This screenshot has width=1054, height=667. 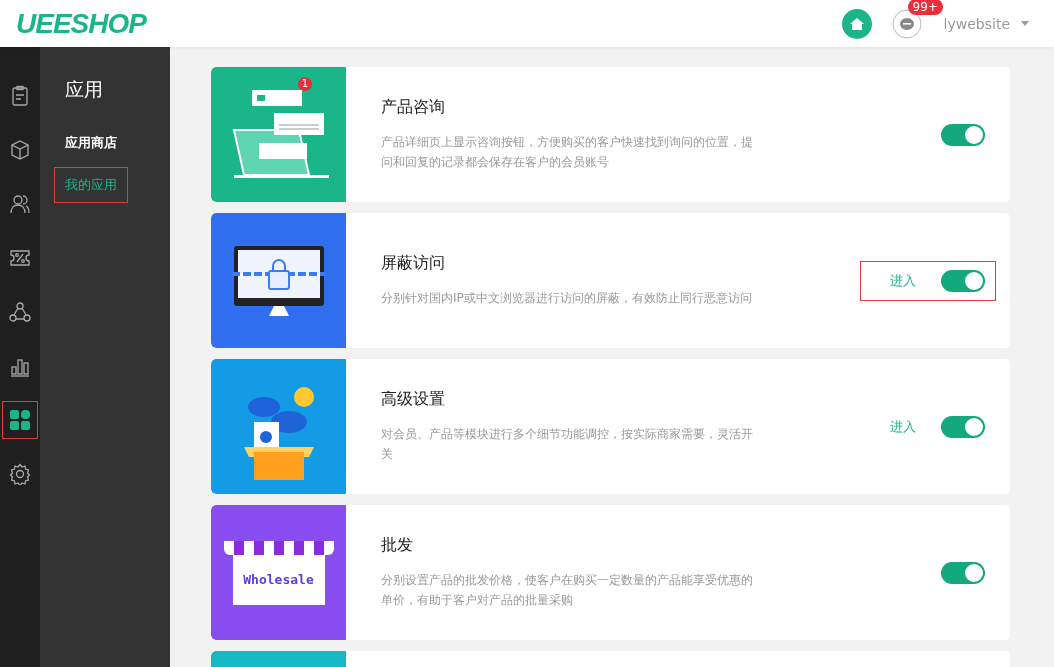 I want to click on app-description: 分别设置产品的批发价格，使客户在购买一定数量的产品能享受优惠的单价，有助于客户对产品的批量采购, so click(x=567, y=590).